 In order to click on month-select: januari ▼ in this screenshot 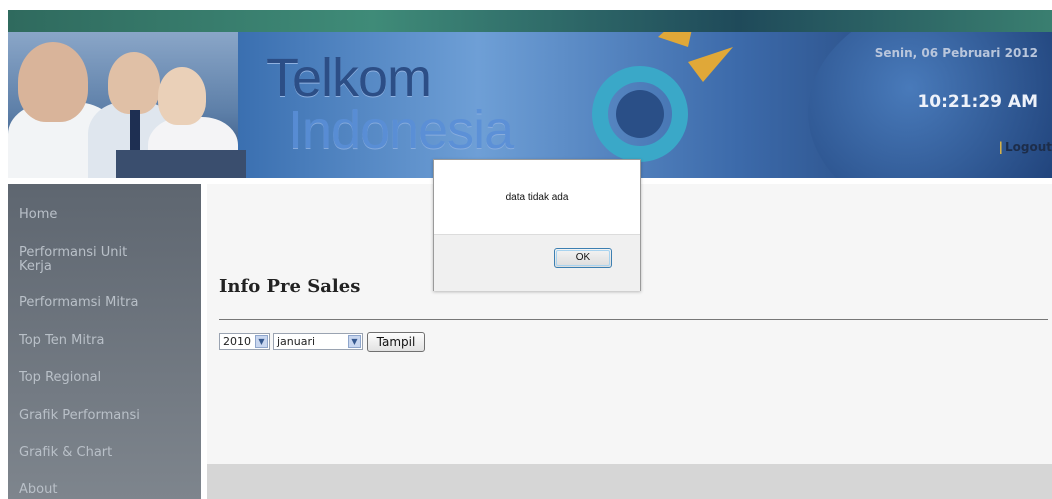, I will do `click(318, 341)`.